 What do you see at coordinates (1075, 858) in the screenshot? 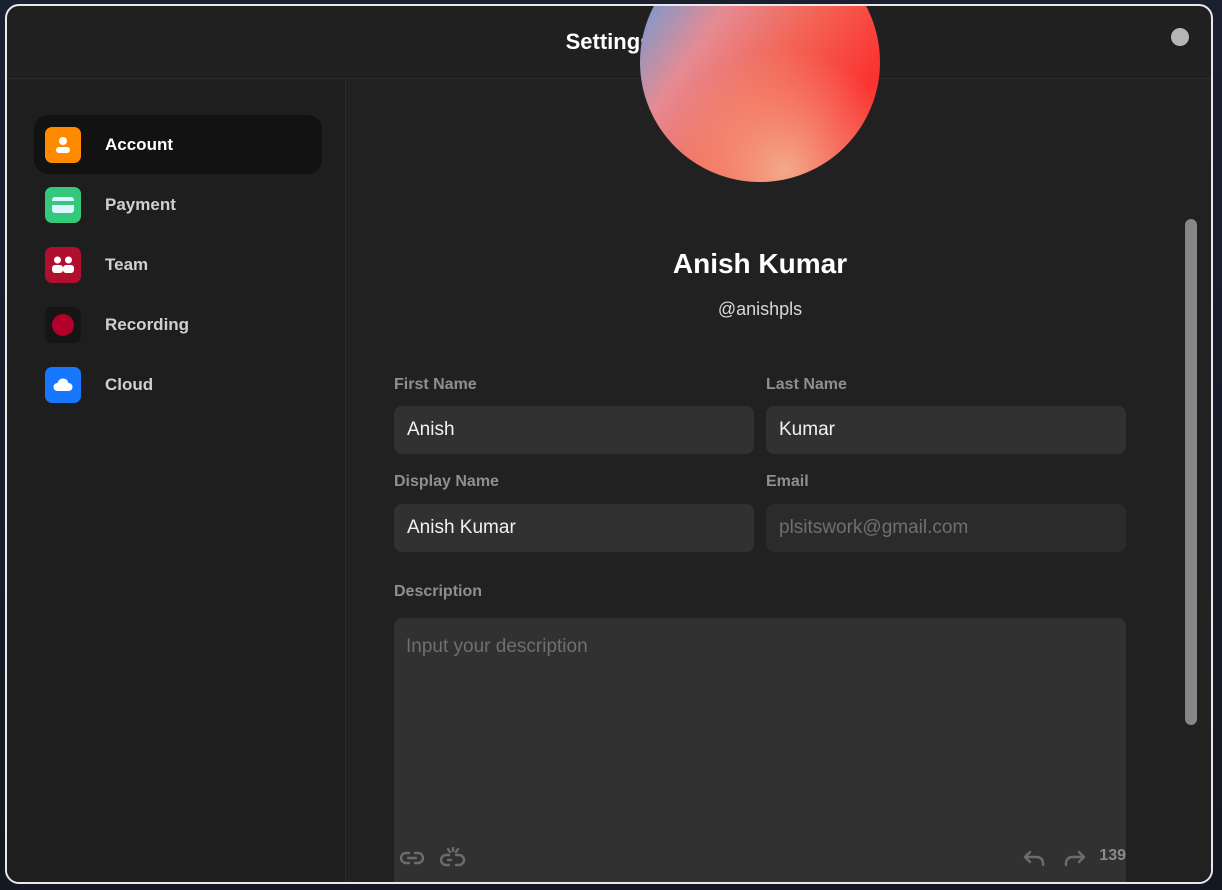
I see `redo-icon` at bounding box center [1075, 858].